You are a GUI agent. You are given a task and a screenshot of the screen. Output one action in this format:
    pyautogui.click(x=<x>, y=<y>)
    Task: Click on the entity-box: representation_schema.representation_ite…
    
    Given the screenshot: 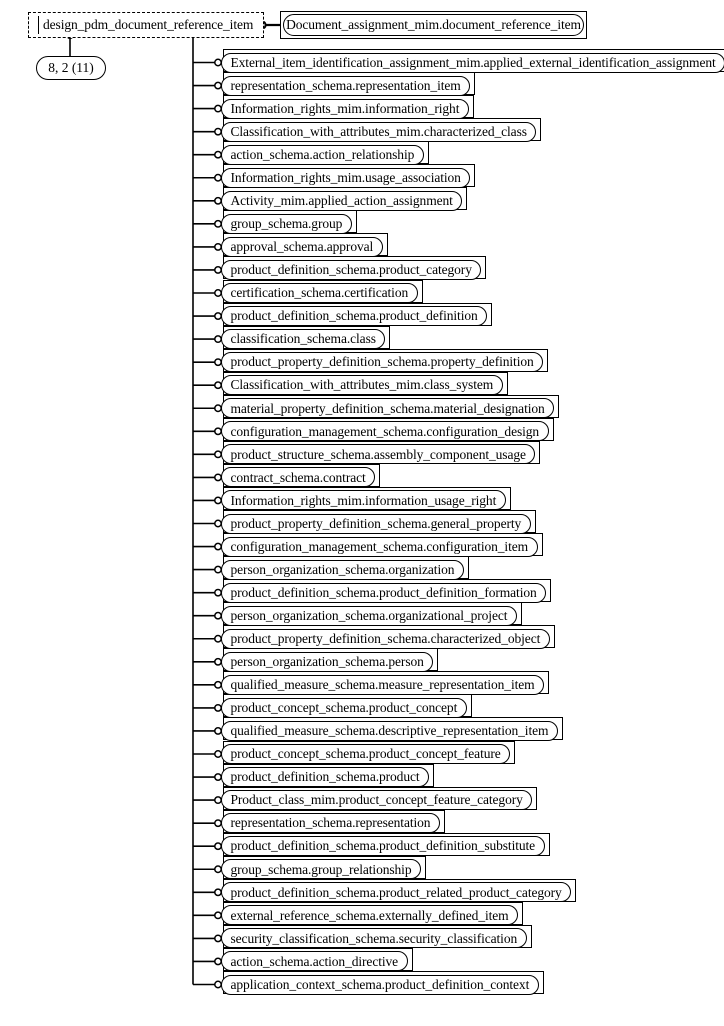 What is the action you would take?
    pyautogui.click(x=346, y=85)
    